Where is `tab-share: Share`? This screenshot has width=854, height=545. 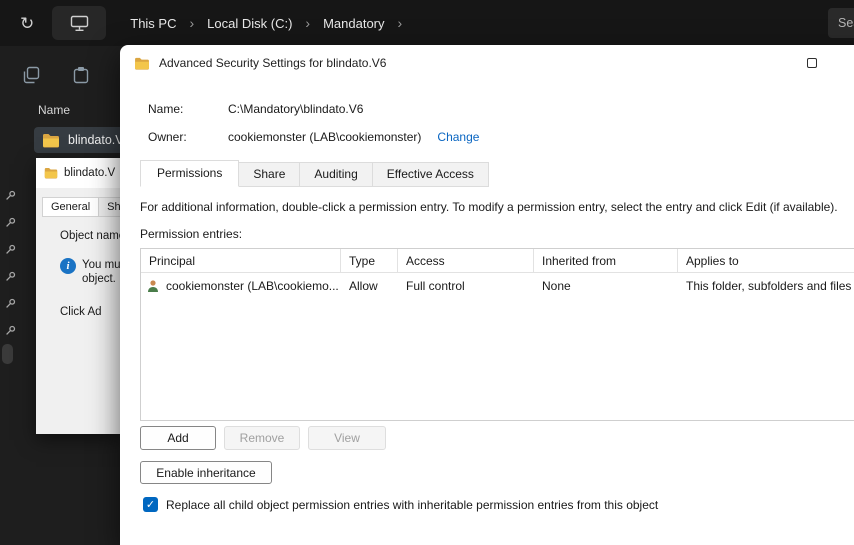 tab-share: Share is located at coordinates (270, 174).